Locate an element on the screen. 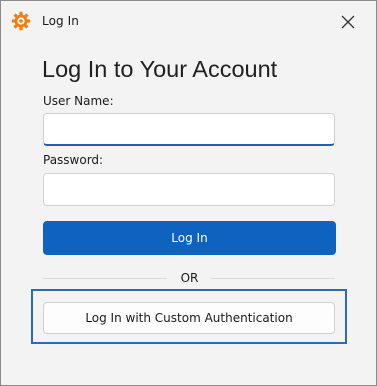 This screenshot has width=377, height=386. divider-right is located at coordinates (273, 278).